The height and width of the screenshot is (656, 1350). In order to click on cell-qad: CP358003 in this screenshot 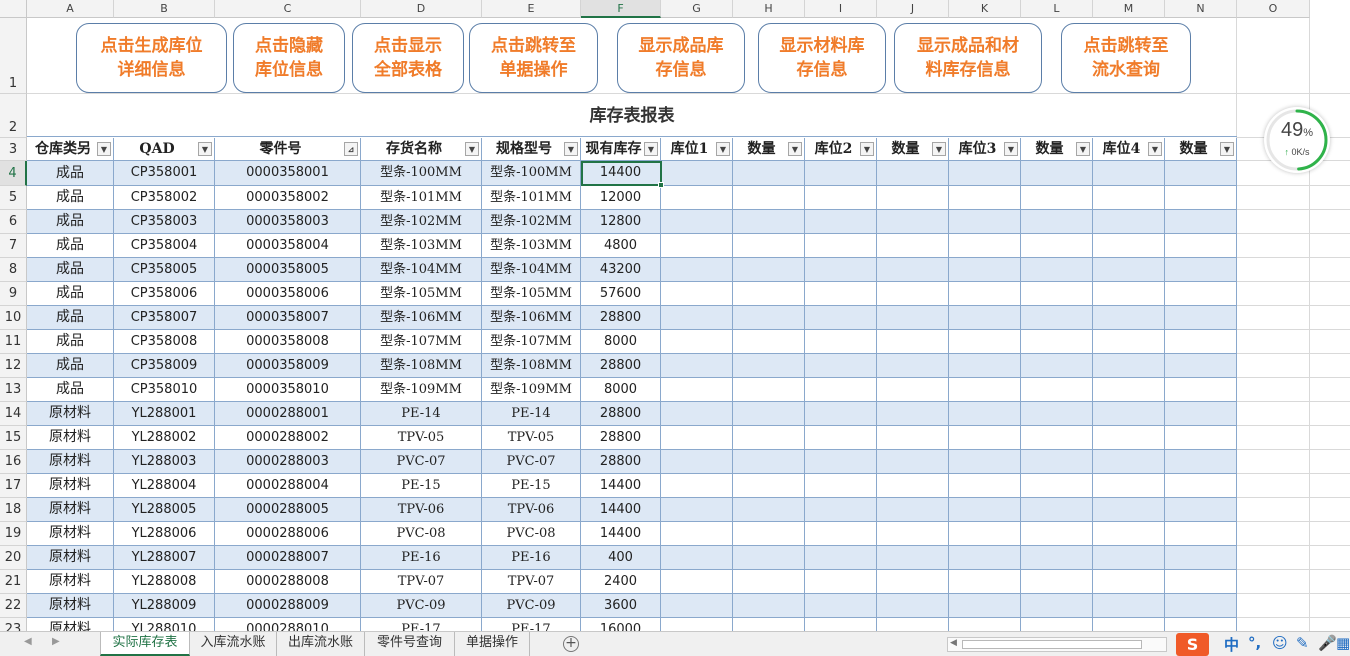, I will do `click(164, 222)`.